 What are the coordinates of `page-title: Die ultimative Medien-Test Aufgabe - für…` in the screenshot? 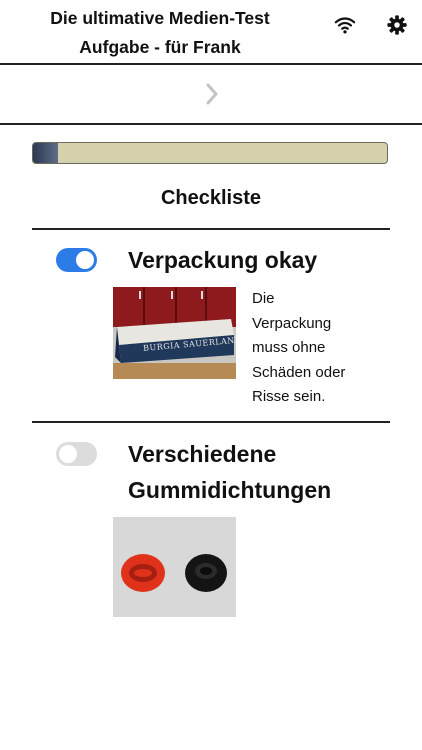 It's located at (160, 33).